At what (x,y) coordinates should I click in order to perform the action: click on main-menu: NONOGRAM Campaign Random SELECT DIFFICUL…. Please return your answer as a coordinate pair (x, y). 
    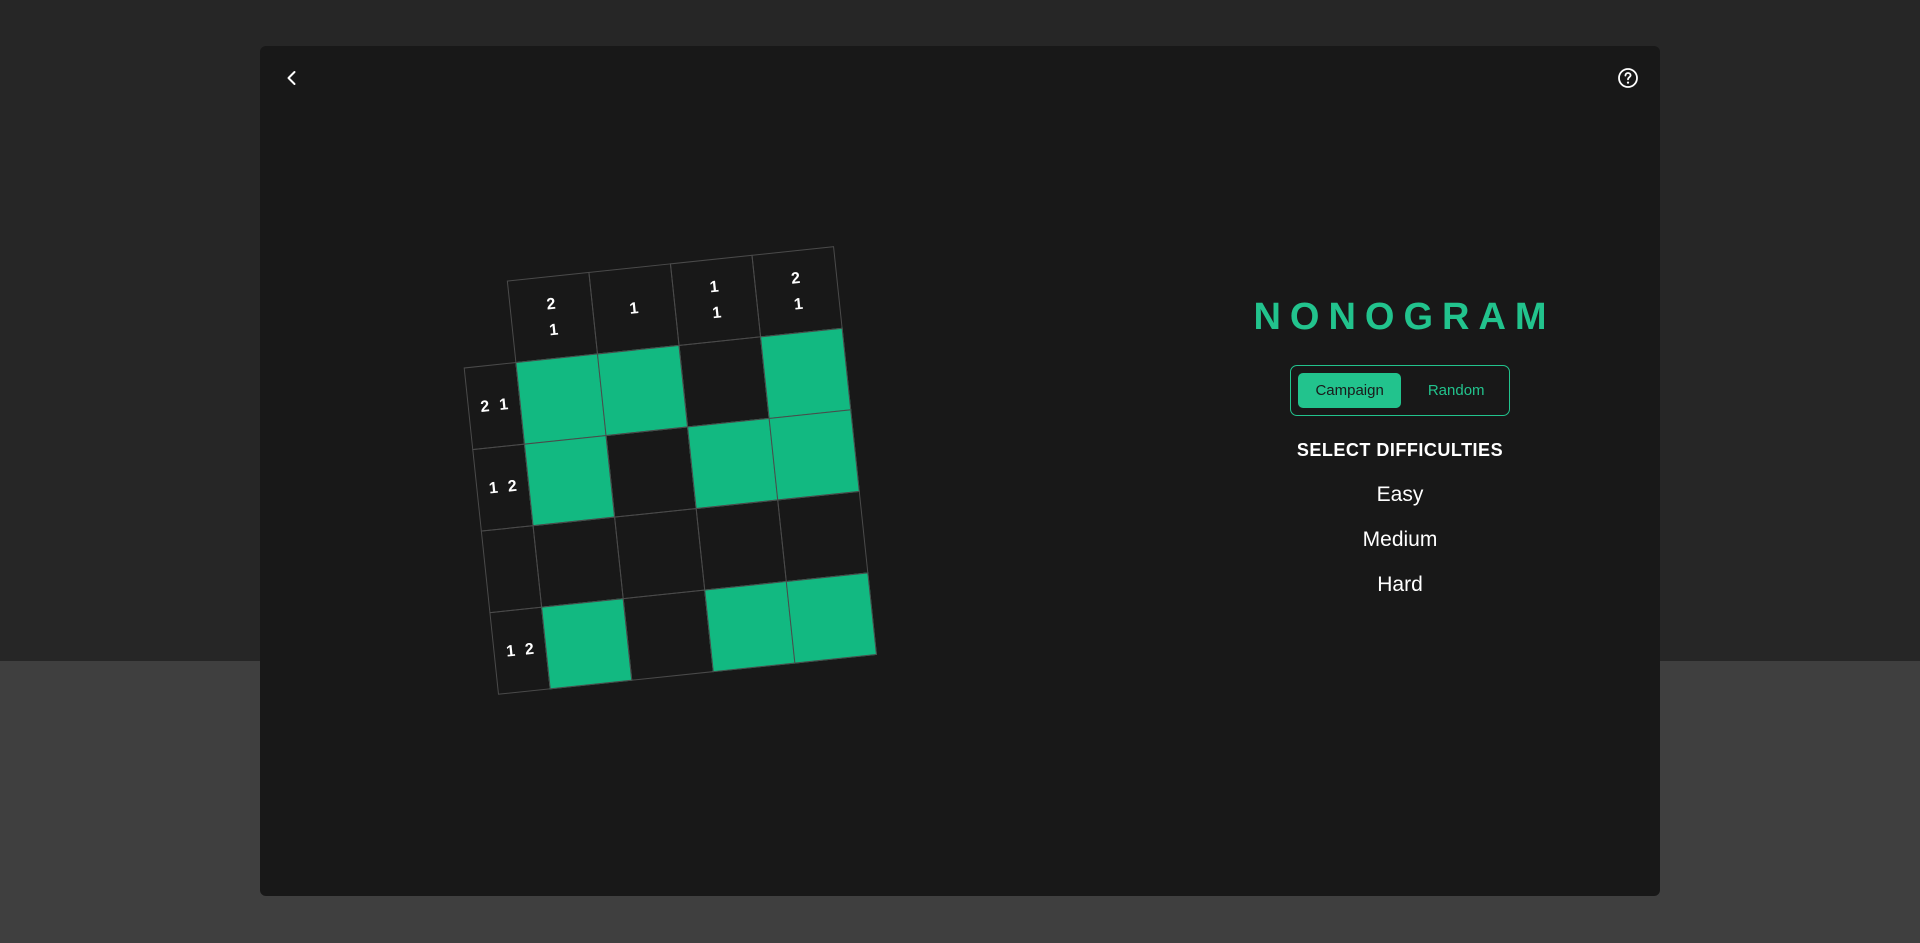
    Looking at the image, I should click on (1400, 446).